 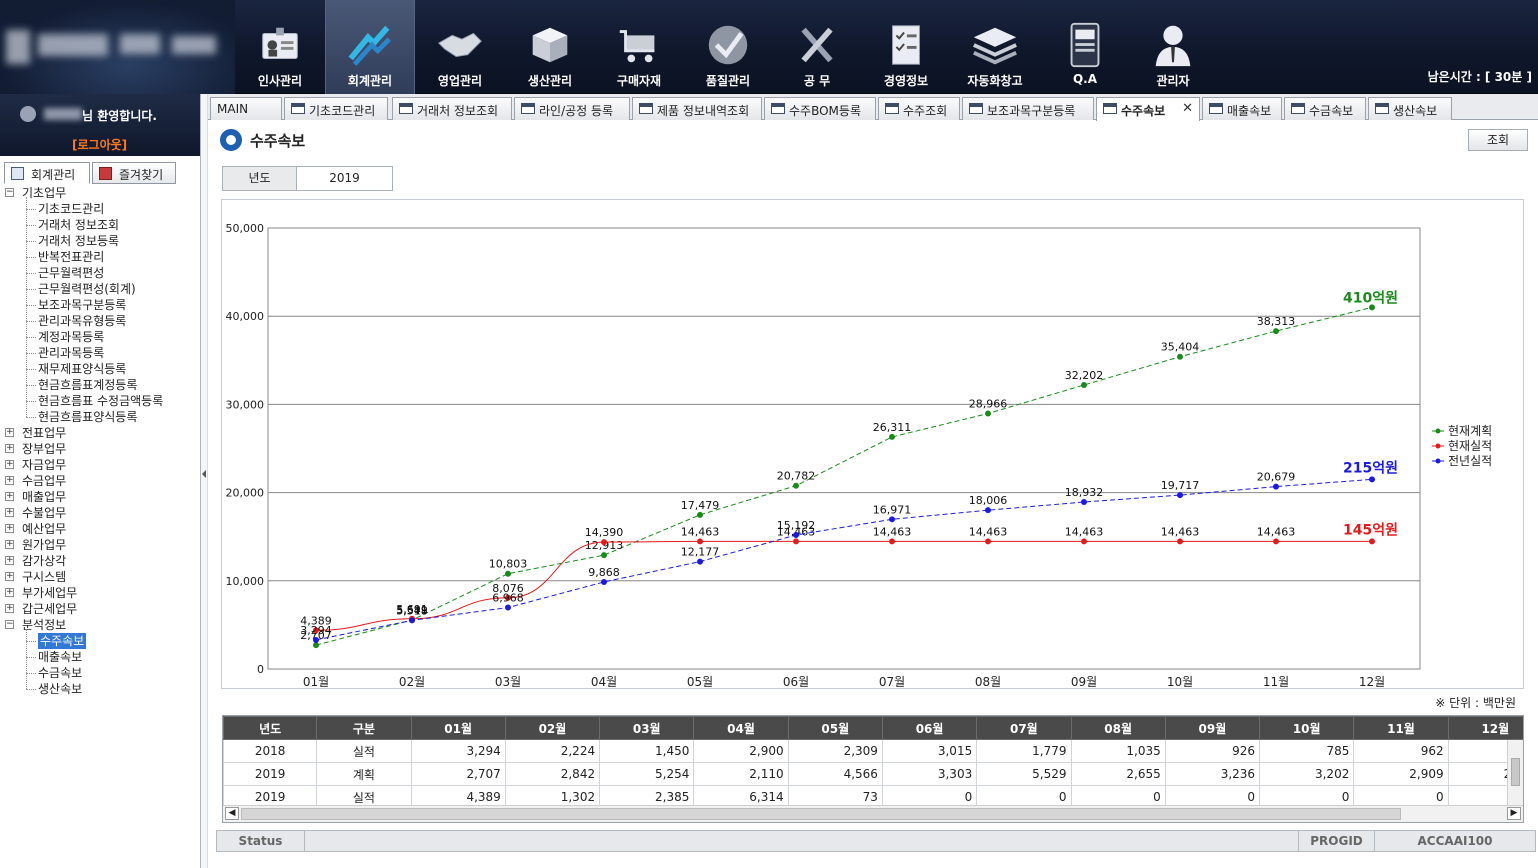 I want to click on collapse-icon: −, so click(x=9, y=624).